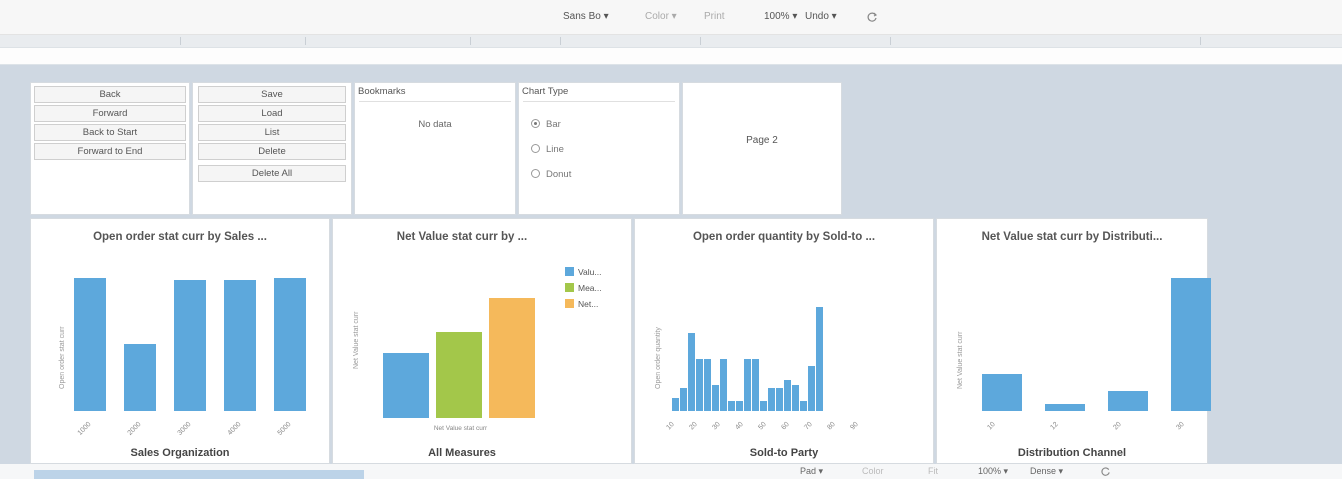  I want to click on x-tick-label: 80, so click(831, 426).